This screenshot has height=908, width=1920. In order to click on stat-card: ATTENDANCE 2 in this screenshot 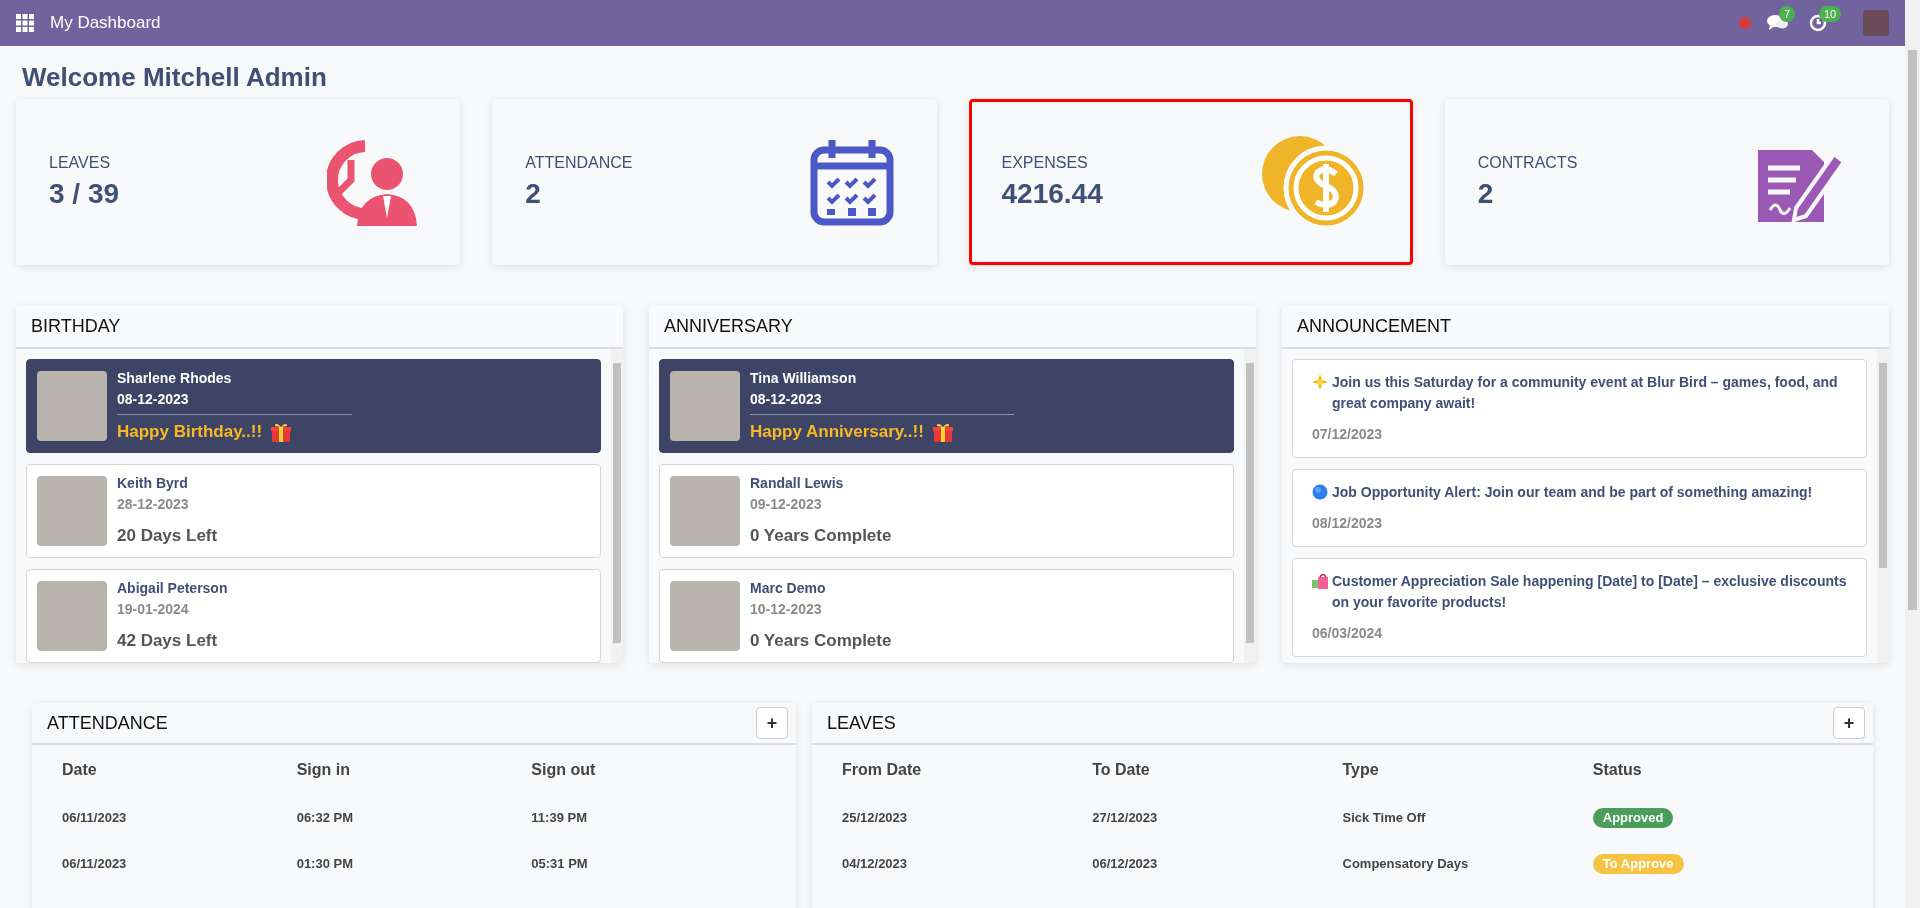, I will do `click(714, 182)`.